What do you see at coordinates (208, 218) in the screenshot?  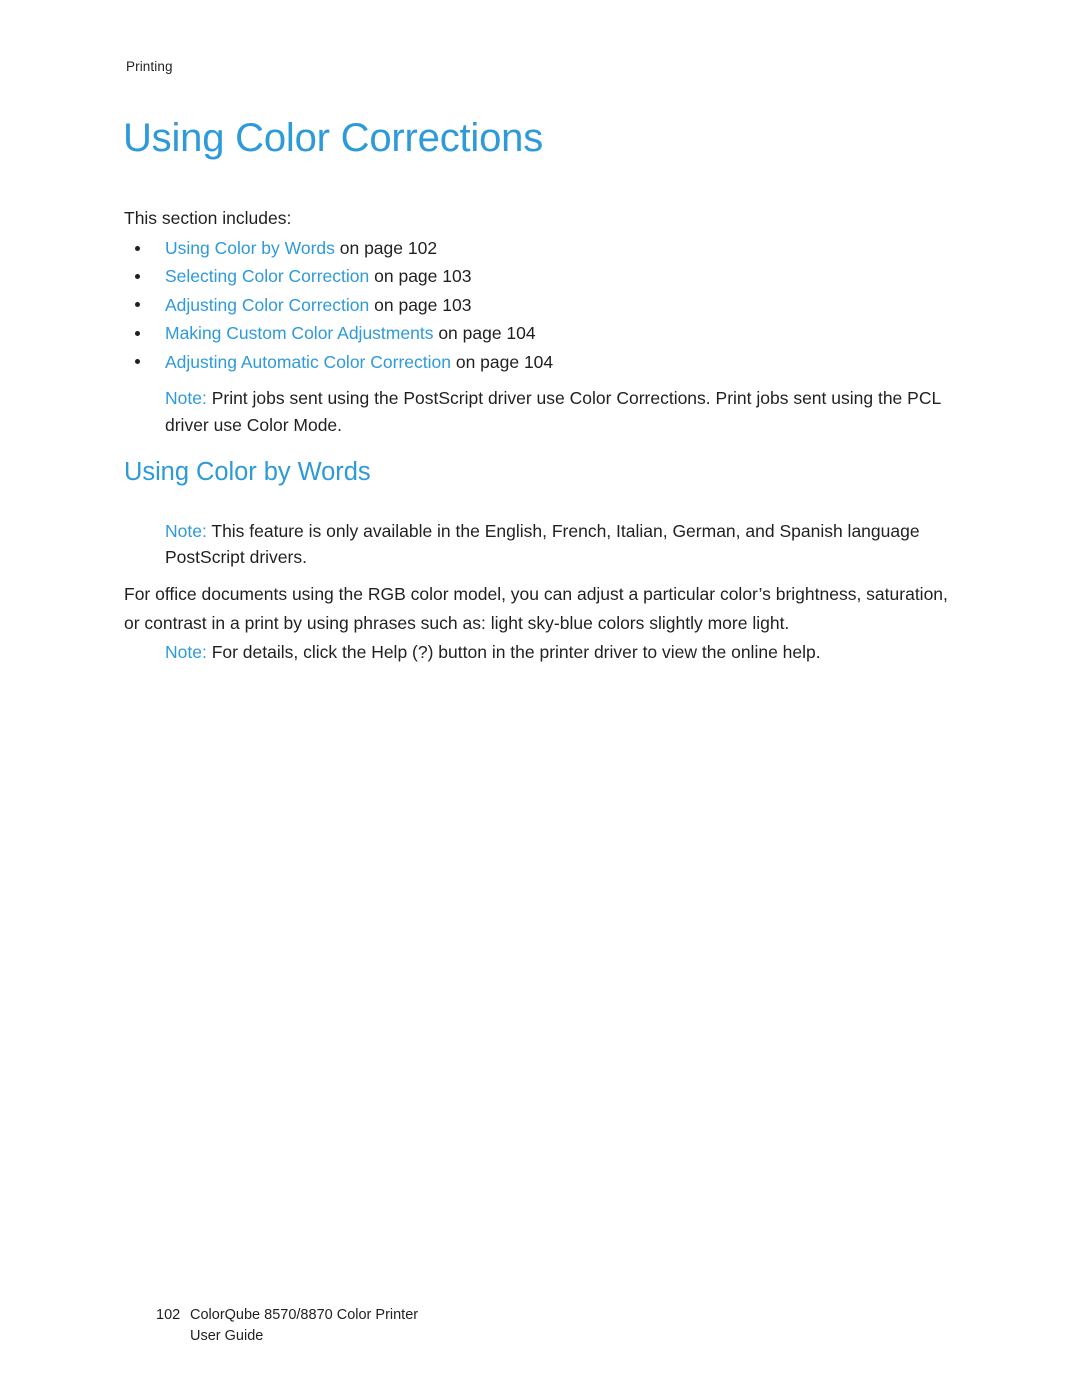 I see `intro-line: This section includes:` at bounding box center [208, 218].